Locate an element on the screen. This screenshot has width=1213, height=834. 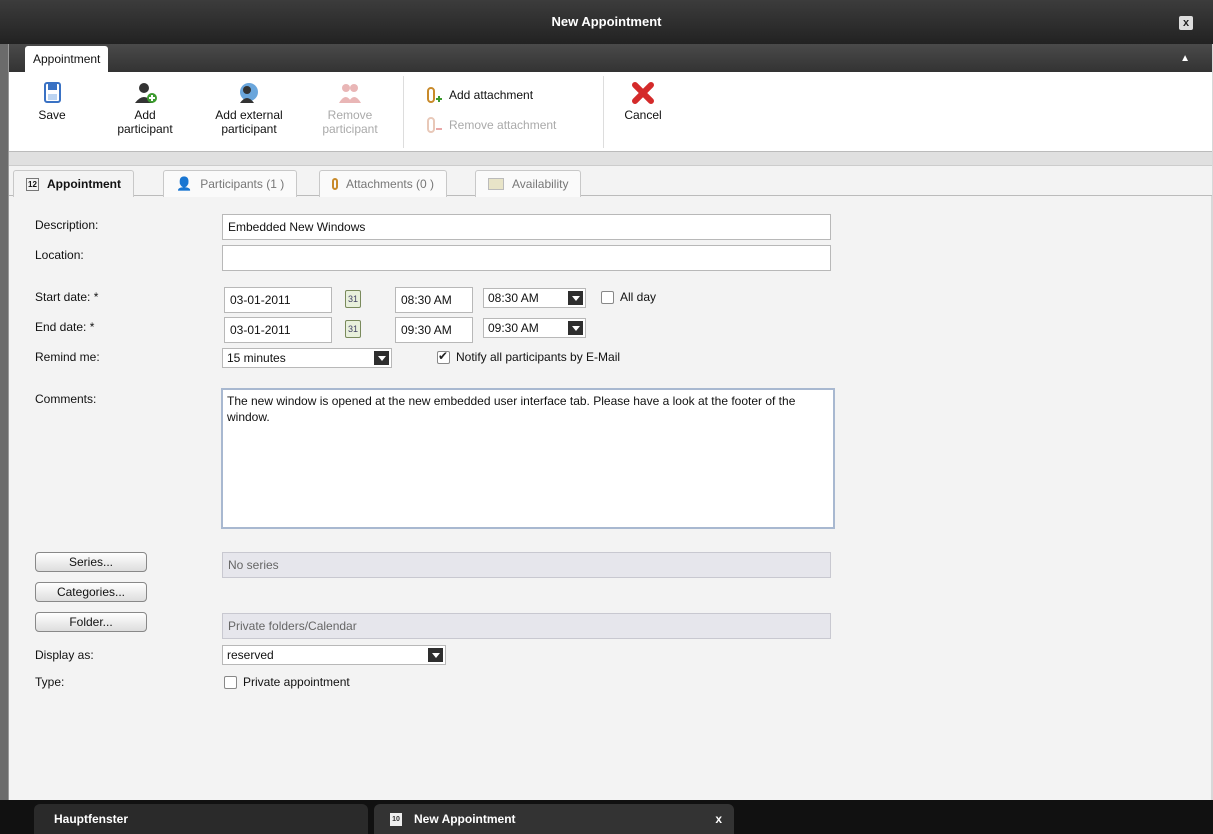
external-user-icon is located at coordinates (249, 93).